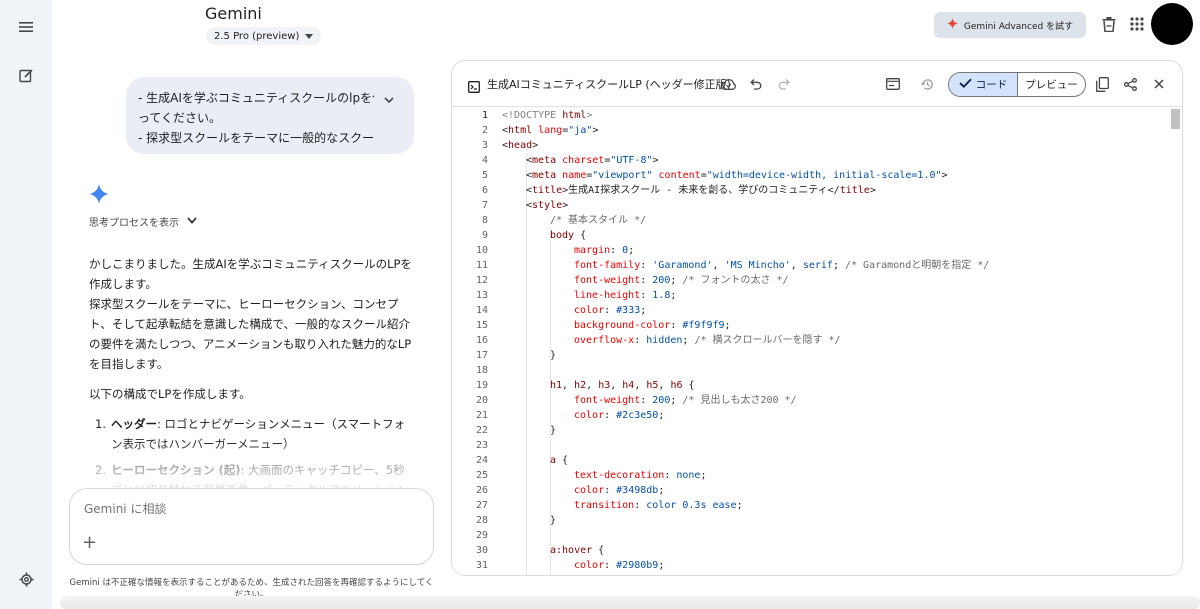 This screenshot has width=1200, height=609. Describe the element at coordinates (26, 579) in the screenshot. I see `settings-icon` at that location.